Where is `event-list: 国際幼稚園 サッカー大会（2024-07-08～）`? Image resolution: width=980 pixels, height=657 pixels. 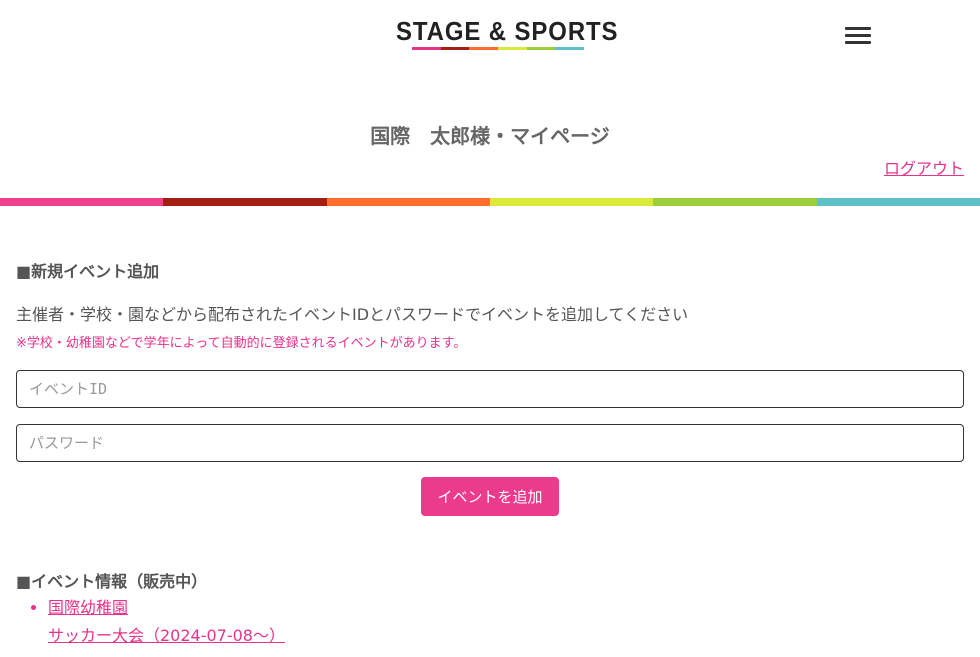
event-list: 国際幼稚園 サッカー大会（2024-07-08～） is located at coordinates (150, 622).